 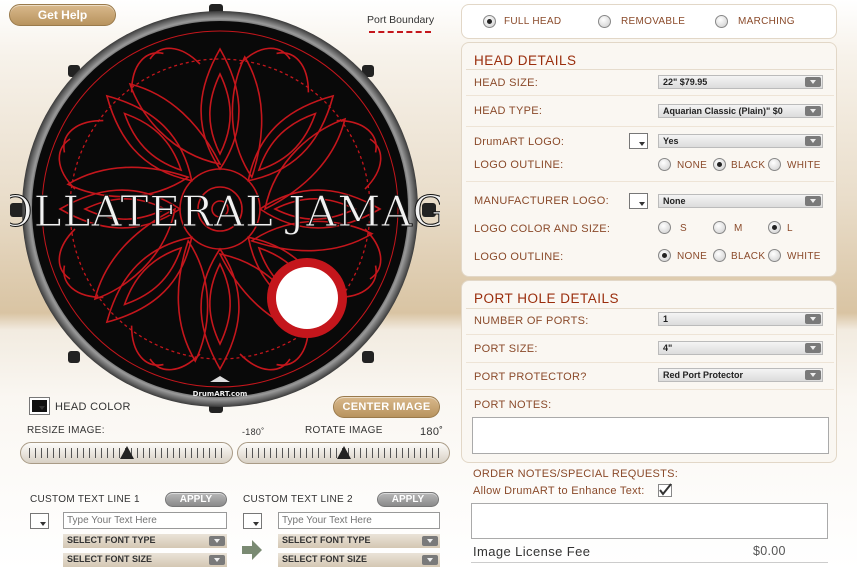 I want to click on removable-label: REMOVABLE, so click(x=653, y=21).